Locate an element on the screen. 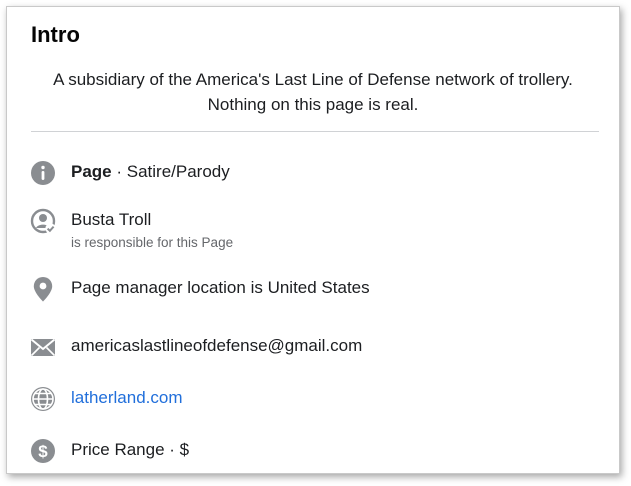 This screenshot has width=631, height=486. price-row: $ Price Range · $ is located at coordinates (179, 452).